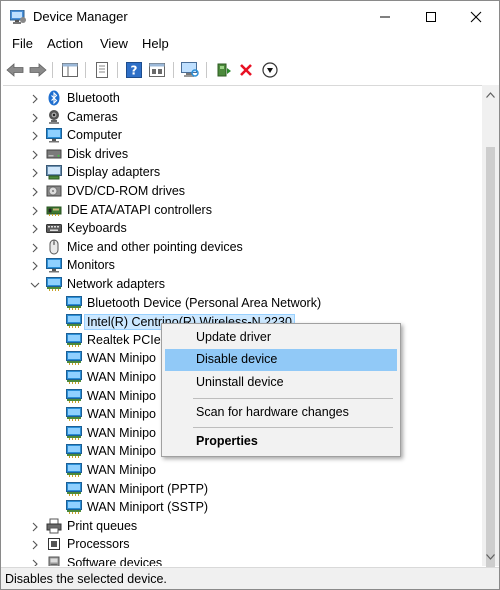 The image size is (500, 590). What do you see at coordinates (22, 43) in the screenshot?
I see `menu-file: File` at bounding box center [22, 43].